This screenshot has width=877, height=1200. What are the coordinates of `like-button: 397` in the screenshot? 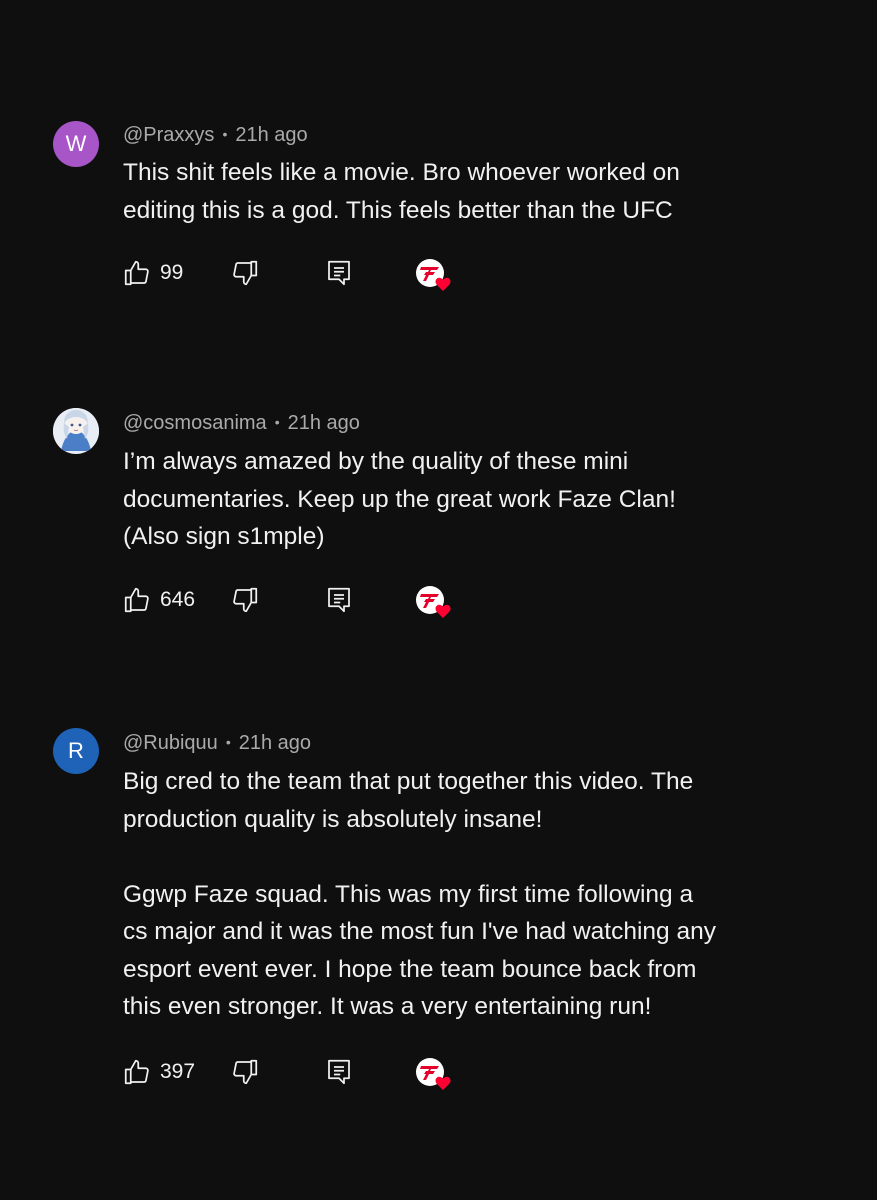 It's located at (158, 1072).